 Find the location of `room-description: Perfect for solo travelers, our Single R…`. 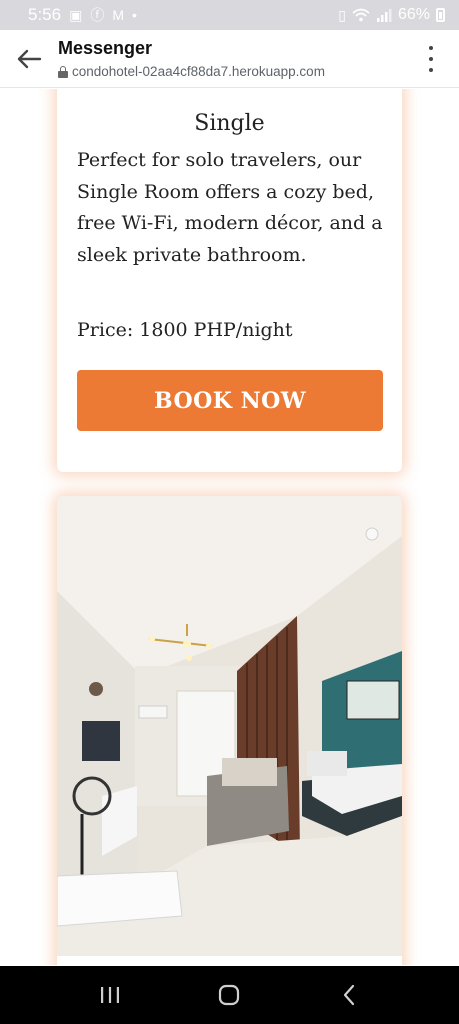

room-description: Perfect for solo travelers, our Single R… is located at coordinates (230, 207).